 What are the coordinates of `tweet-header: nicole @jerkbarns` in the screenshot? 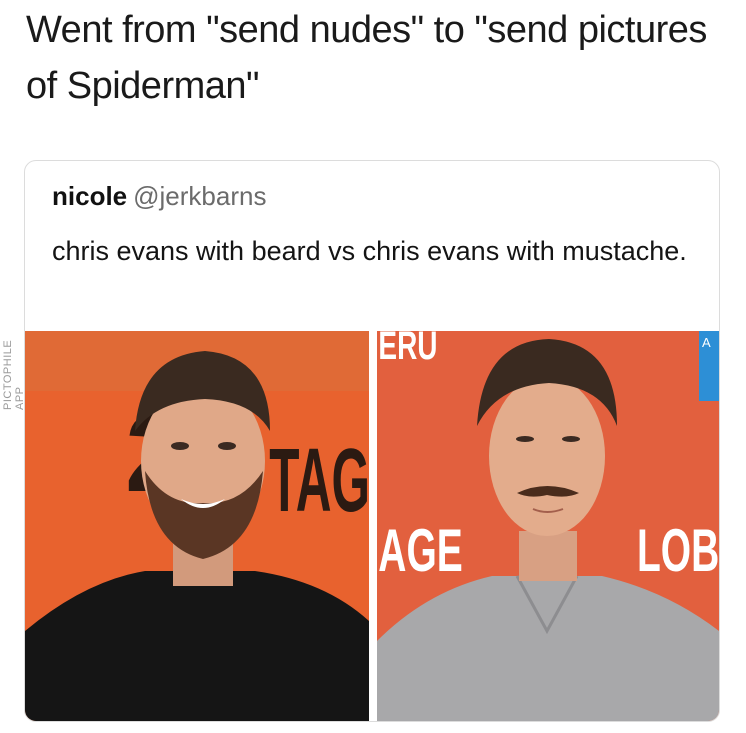 It's located at (159, 196).